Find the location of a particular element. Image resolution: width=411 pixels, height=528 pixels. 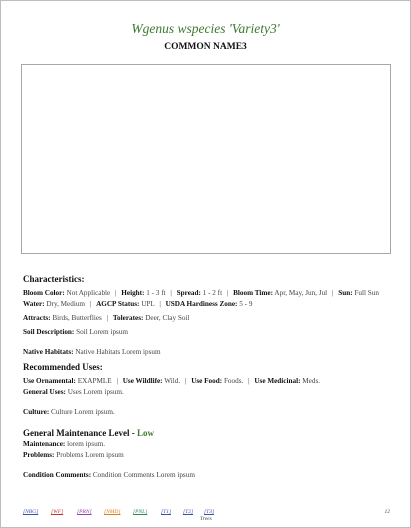

footer-link-t2: [T2] is located at coordinates (188, 512).